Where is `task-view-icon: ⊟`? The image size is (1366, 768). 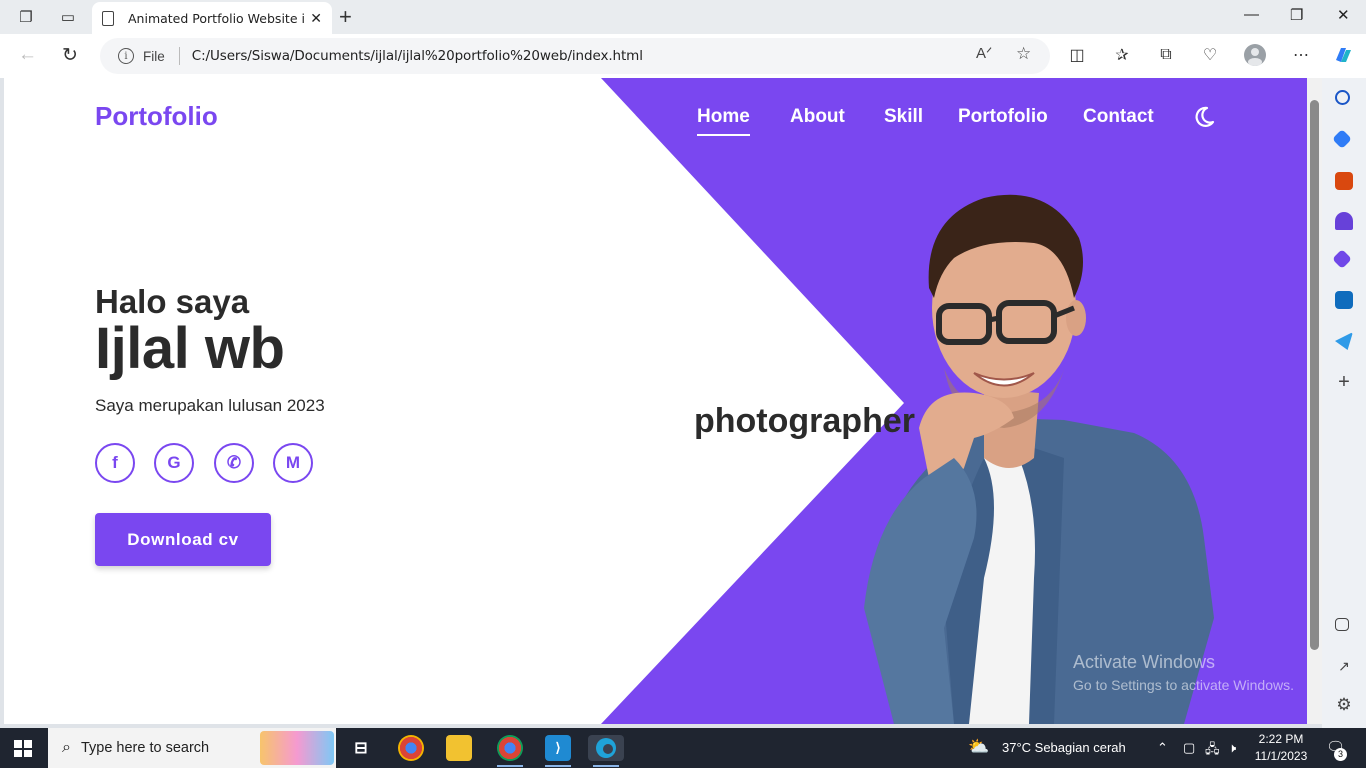 task-view-icon: ⊟ is located at coordinates (361, 748).